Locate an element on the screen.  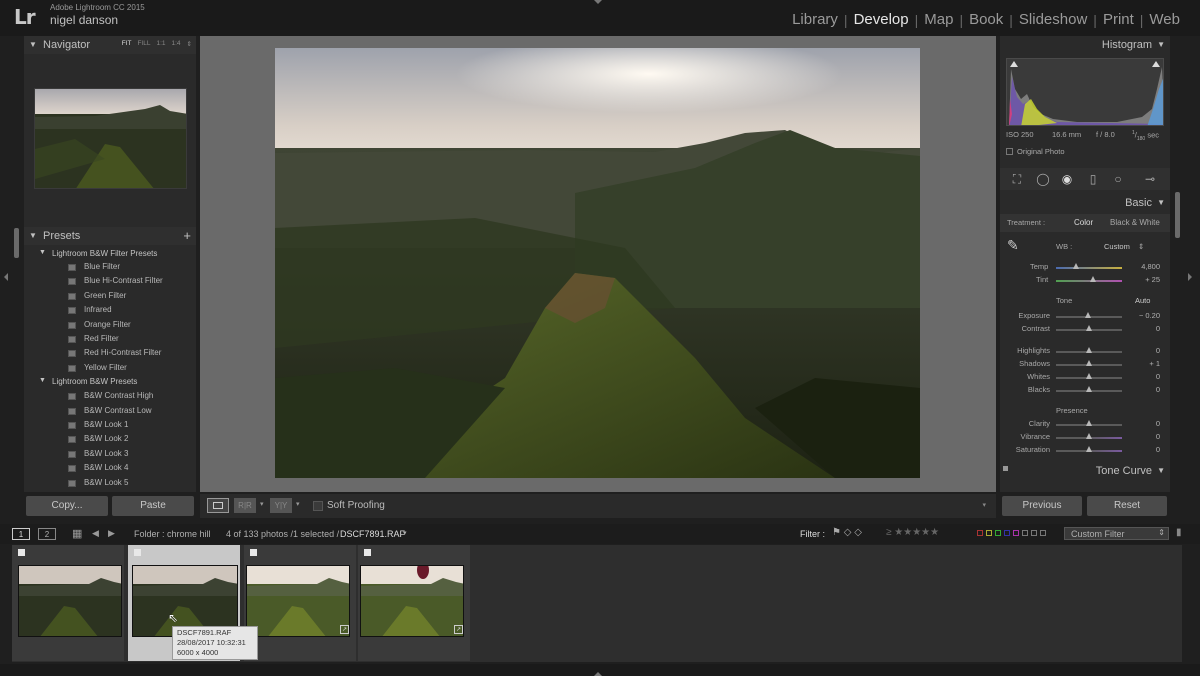
treatment-black-white: Black & White is located at coordinates (1135, 222).